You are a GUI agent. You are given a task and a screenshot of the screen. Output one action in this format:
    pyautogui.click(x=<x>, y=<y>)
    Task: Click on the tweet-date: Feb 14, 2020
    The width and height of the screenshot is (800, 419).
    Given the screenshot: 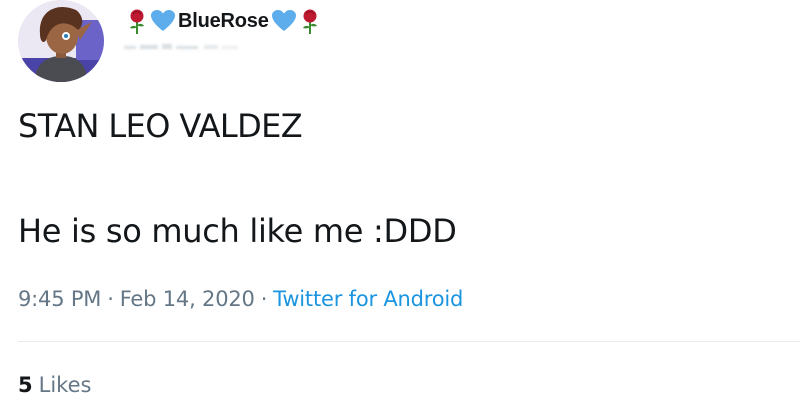 What is the action you would take?
    pyautogui.click(x=187, y=299)
    